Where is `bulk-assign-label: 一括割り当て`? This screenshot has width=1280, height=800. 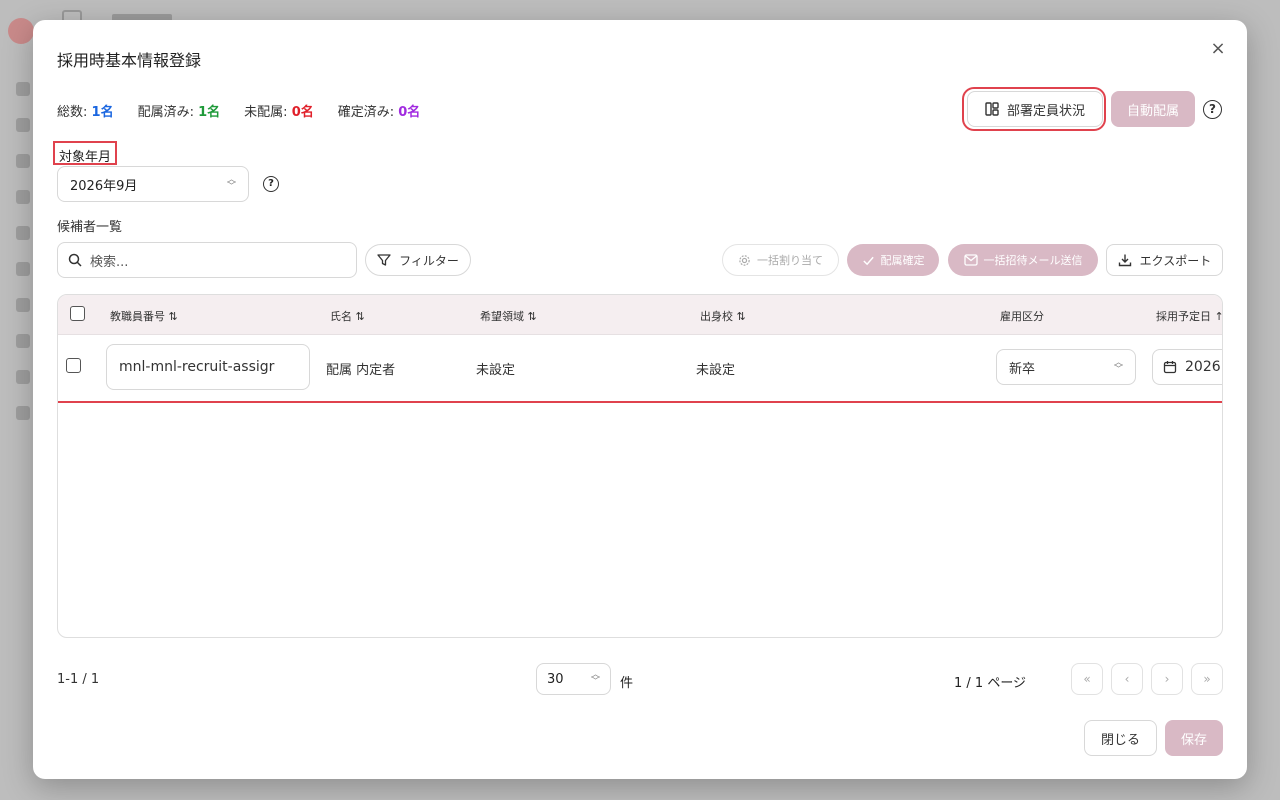
bulk-assign-label: 一括割り当て is located at coordinates (790, 260).